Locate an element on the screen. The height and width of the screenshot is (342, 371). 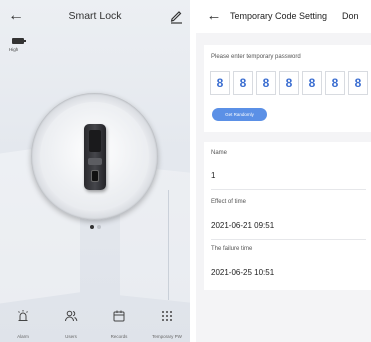
calendar-icon is located at coordinates (119, 316).